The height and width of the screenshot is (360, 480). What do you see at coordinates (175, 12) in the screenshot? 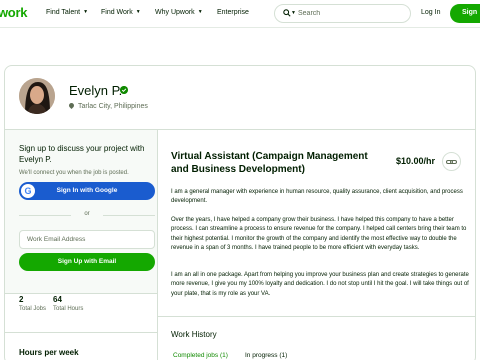
I see `nav-why-upwork-label: Why Upwork` at bounding box center [175, 12].